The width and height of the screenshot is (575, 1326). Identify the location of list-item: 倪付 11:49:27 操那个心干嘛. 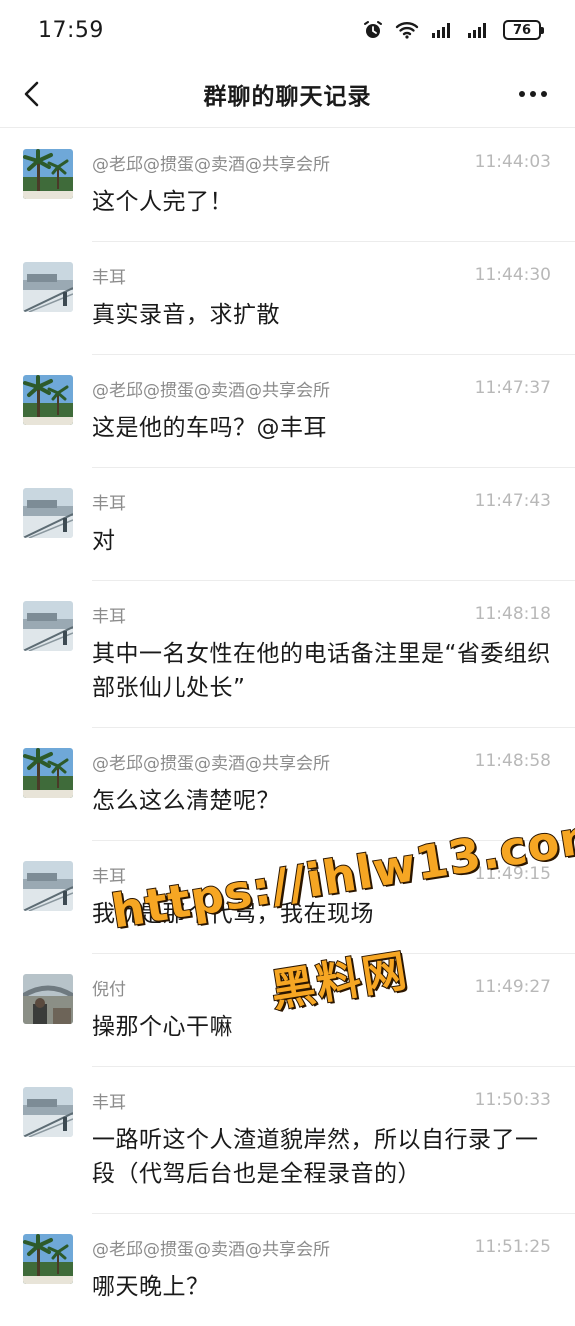
(287, 1010).